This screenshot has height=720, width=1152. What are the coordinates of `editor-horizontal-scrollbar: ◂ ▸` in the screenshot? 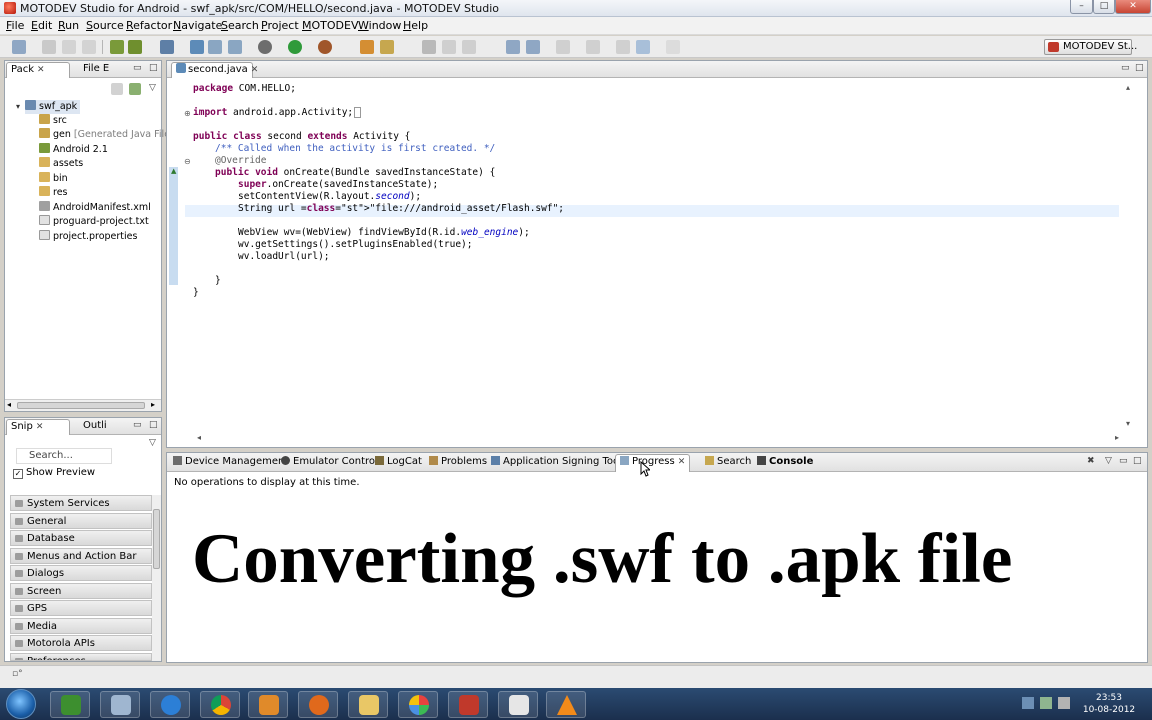 It's located at (660, 439).